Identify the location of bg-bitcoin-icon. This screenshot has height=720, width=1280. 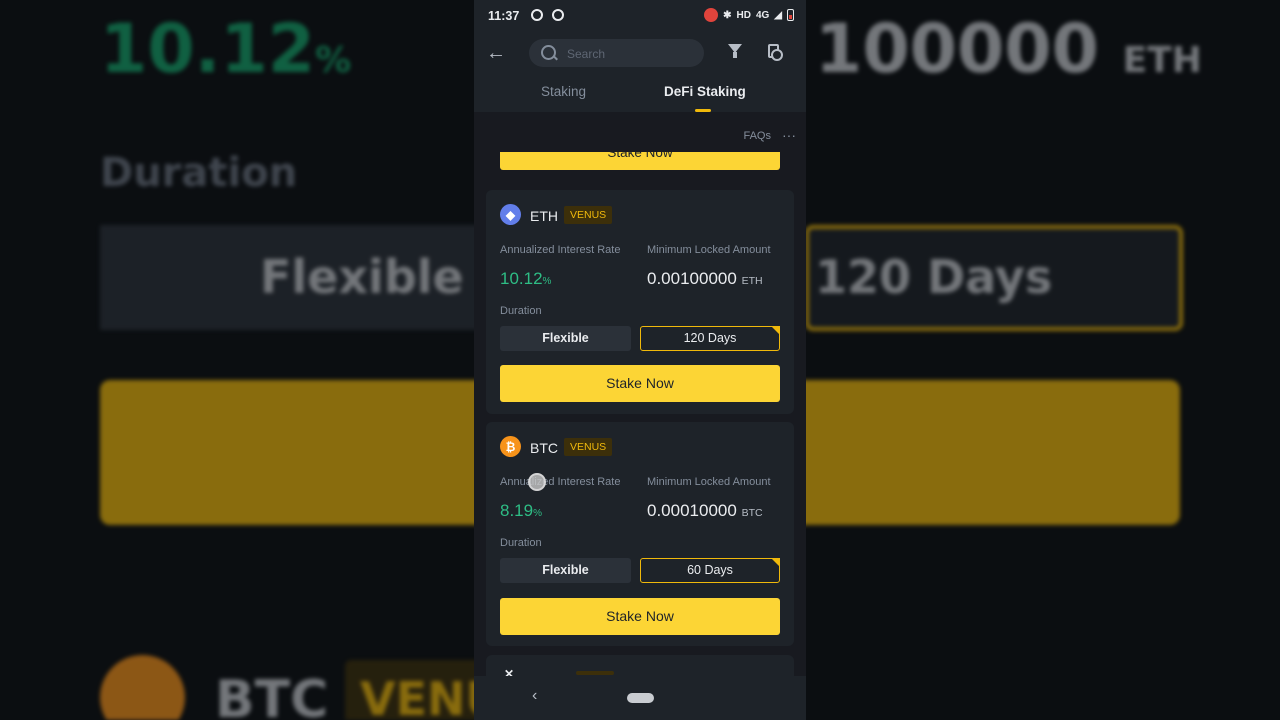
(142, 687).